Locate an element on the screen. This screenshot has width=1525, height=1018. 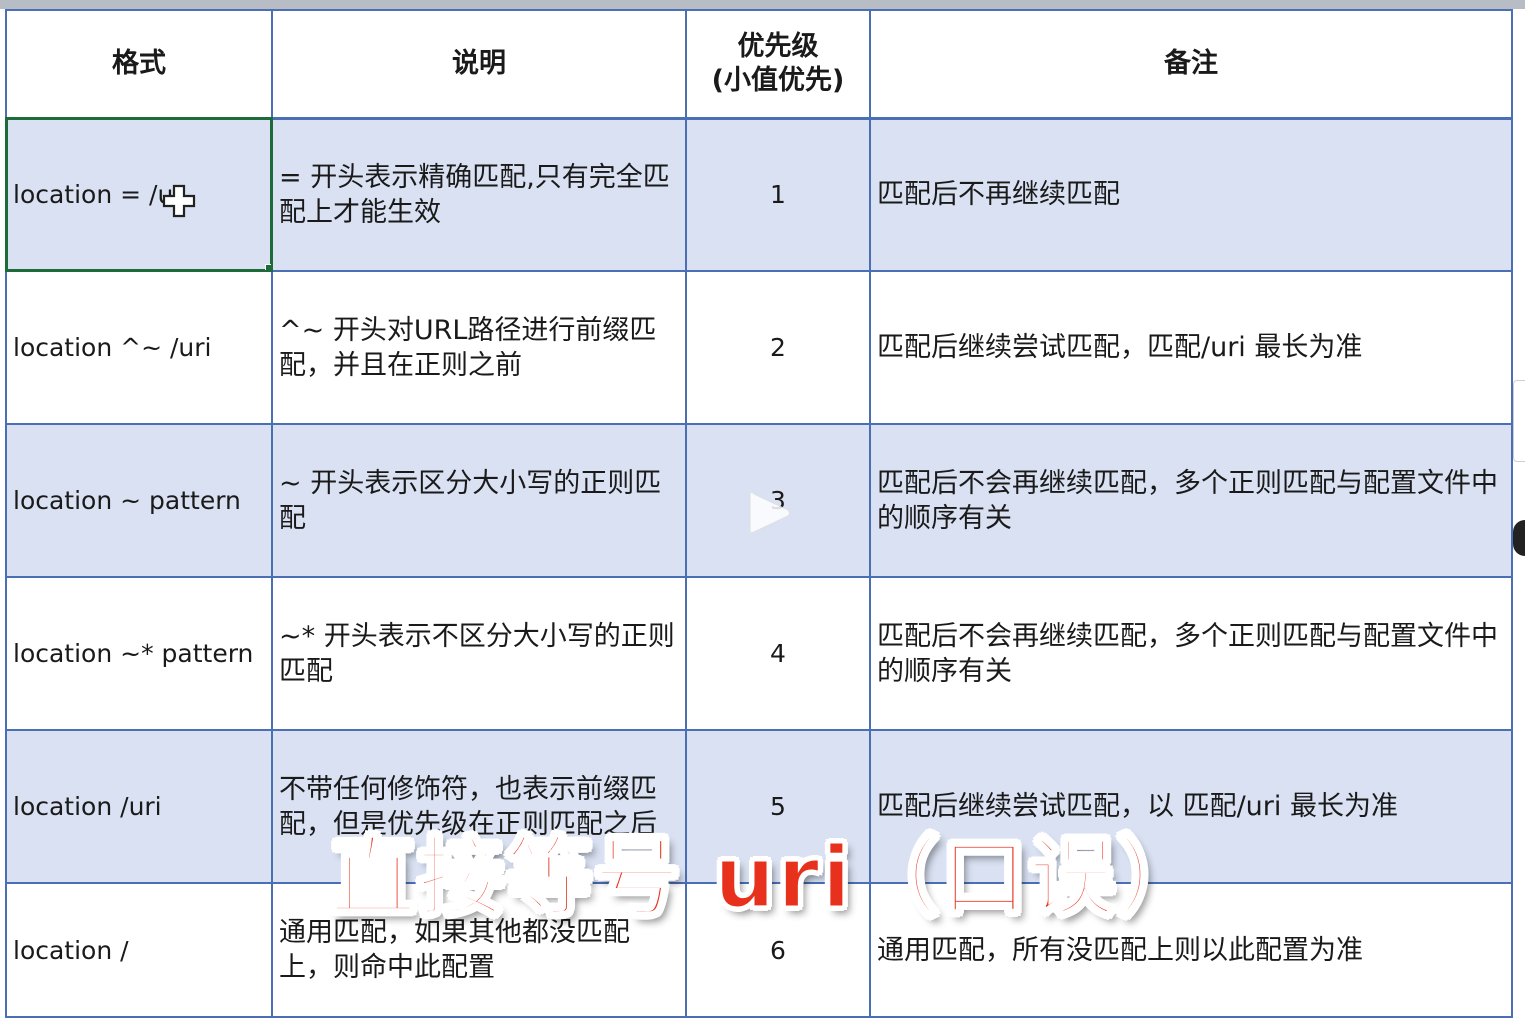
play-icon is located at coordinates (769, 513).